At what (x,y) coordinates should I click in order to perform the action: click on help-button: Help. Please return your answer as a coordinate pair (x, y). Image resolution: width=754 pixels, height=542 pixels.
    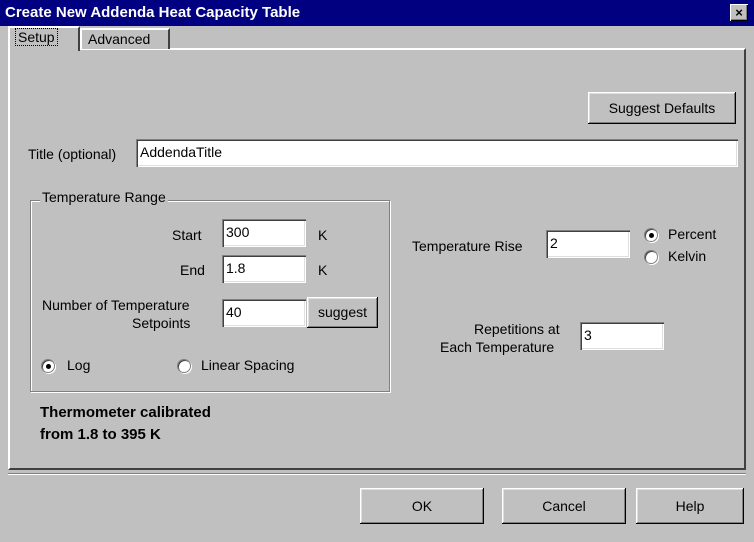
    Looking at the image, I should click on (690, 506).